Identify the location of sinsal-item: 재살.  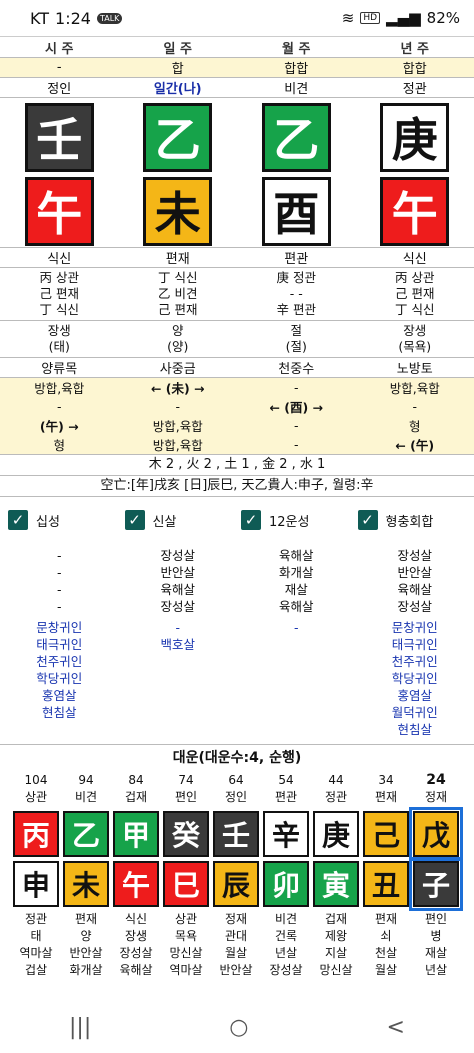
(296, 589).